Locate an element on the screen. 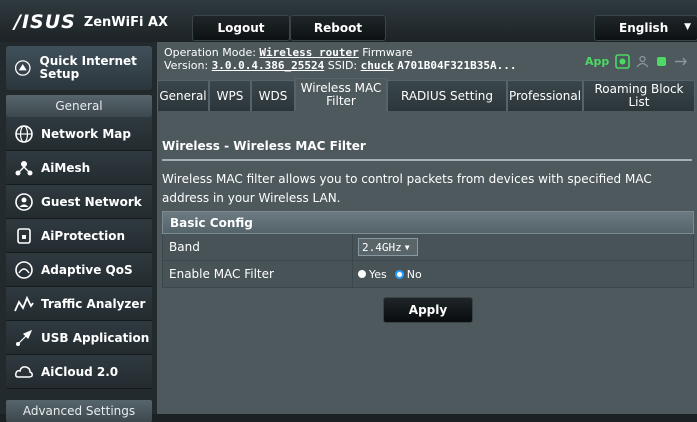  tab-professional: Professional is located at coordinates (545, 95).